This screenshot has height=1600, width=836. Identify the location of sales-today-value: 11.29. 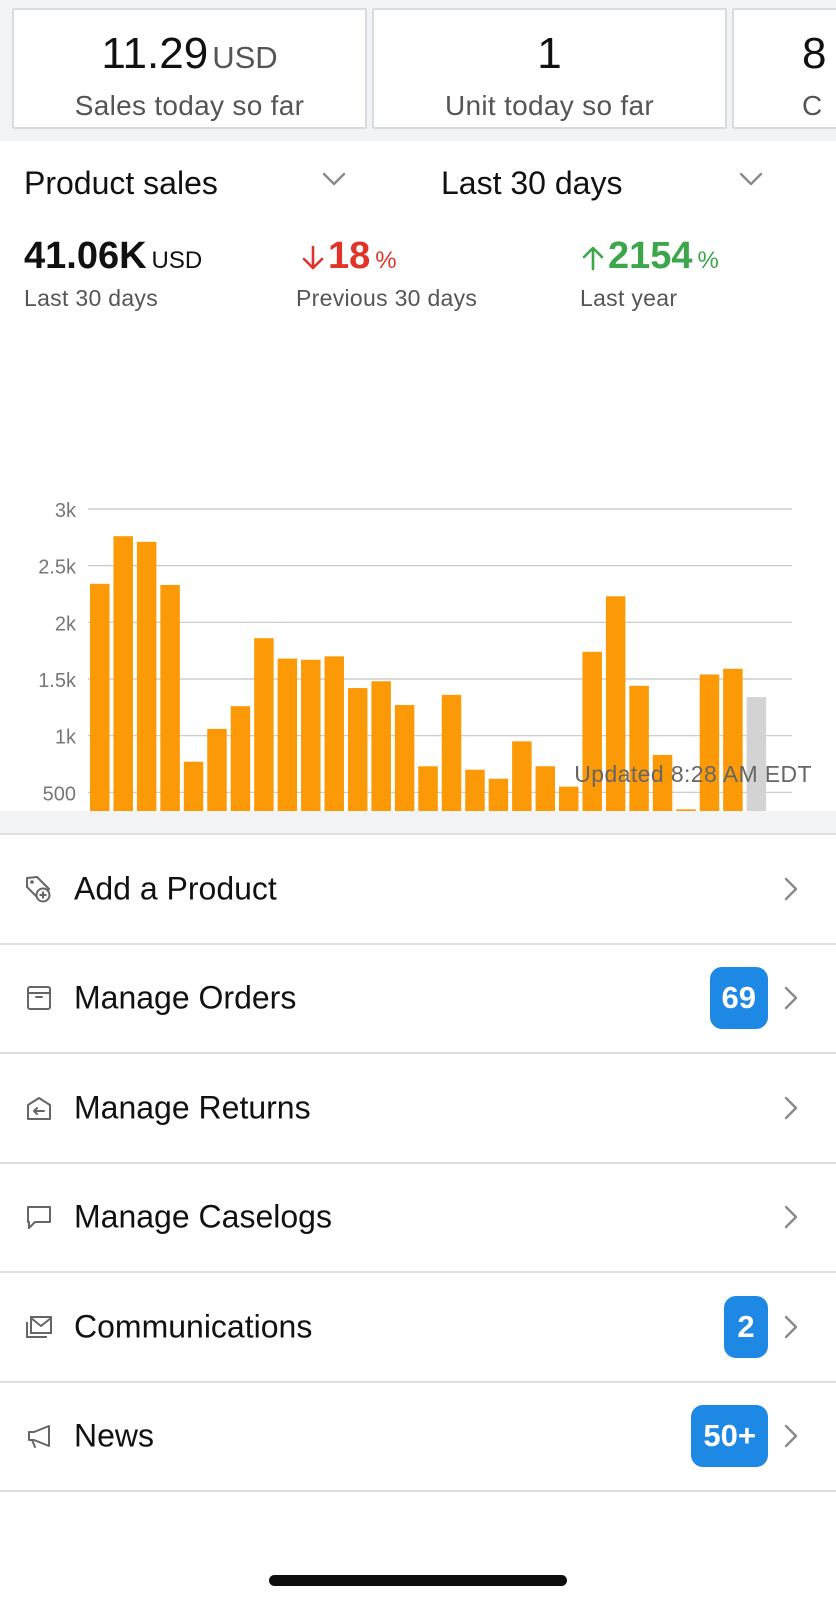
(155, 53).